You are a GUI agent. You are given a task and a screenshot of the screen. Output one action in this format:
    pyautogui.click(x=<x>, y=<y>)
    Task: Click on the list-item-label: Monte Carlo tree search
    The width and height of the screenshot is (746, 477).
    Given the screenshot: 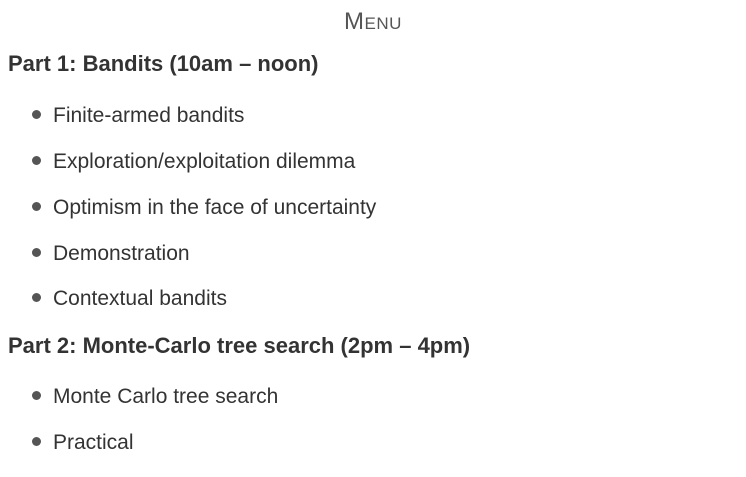 What is the action you would take?
    pyautogui.click(x=166, y=396)
    